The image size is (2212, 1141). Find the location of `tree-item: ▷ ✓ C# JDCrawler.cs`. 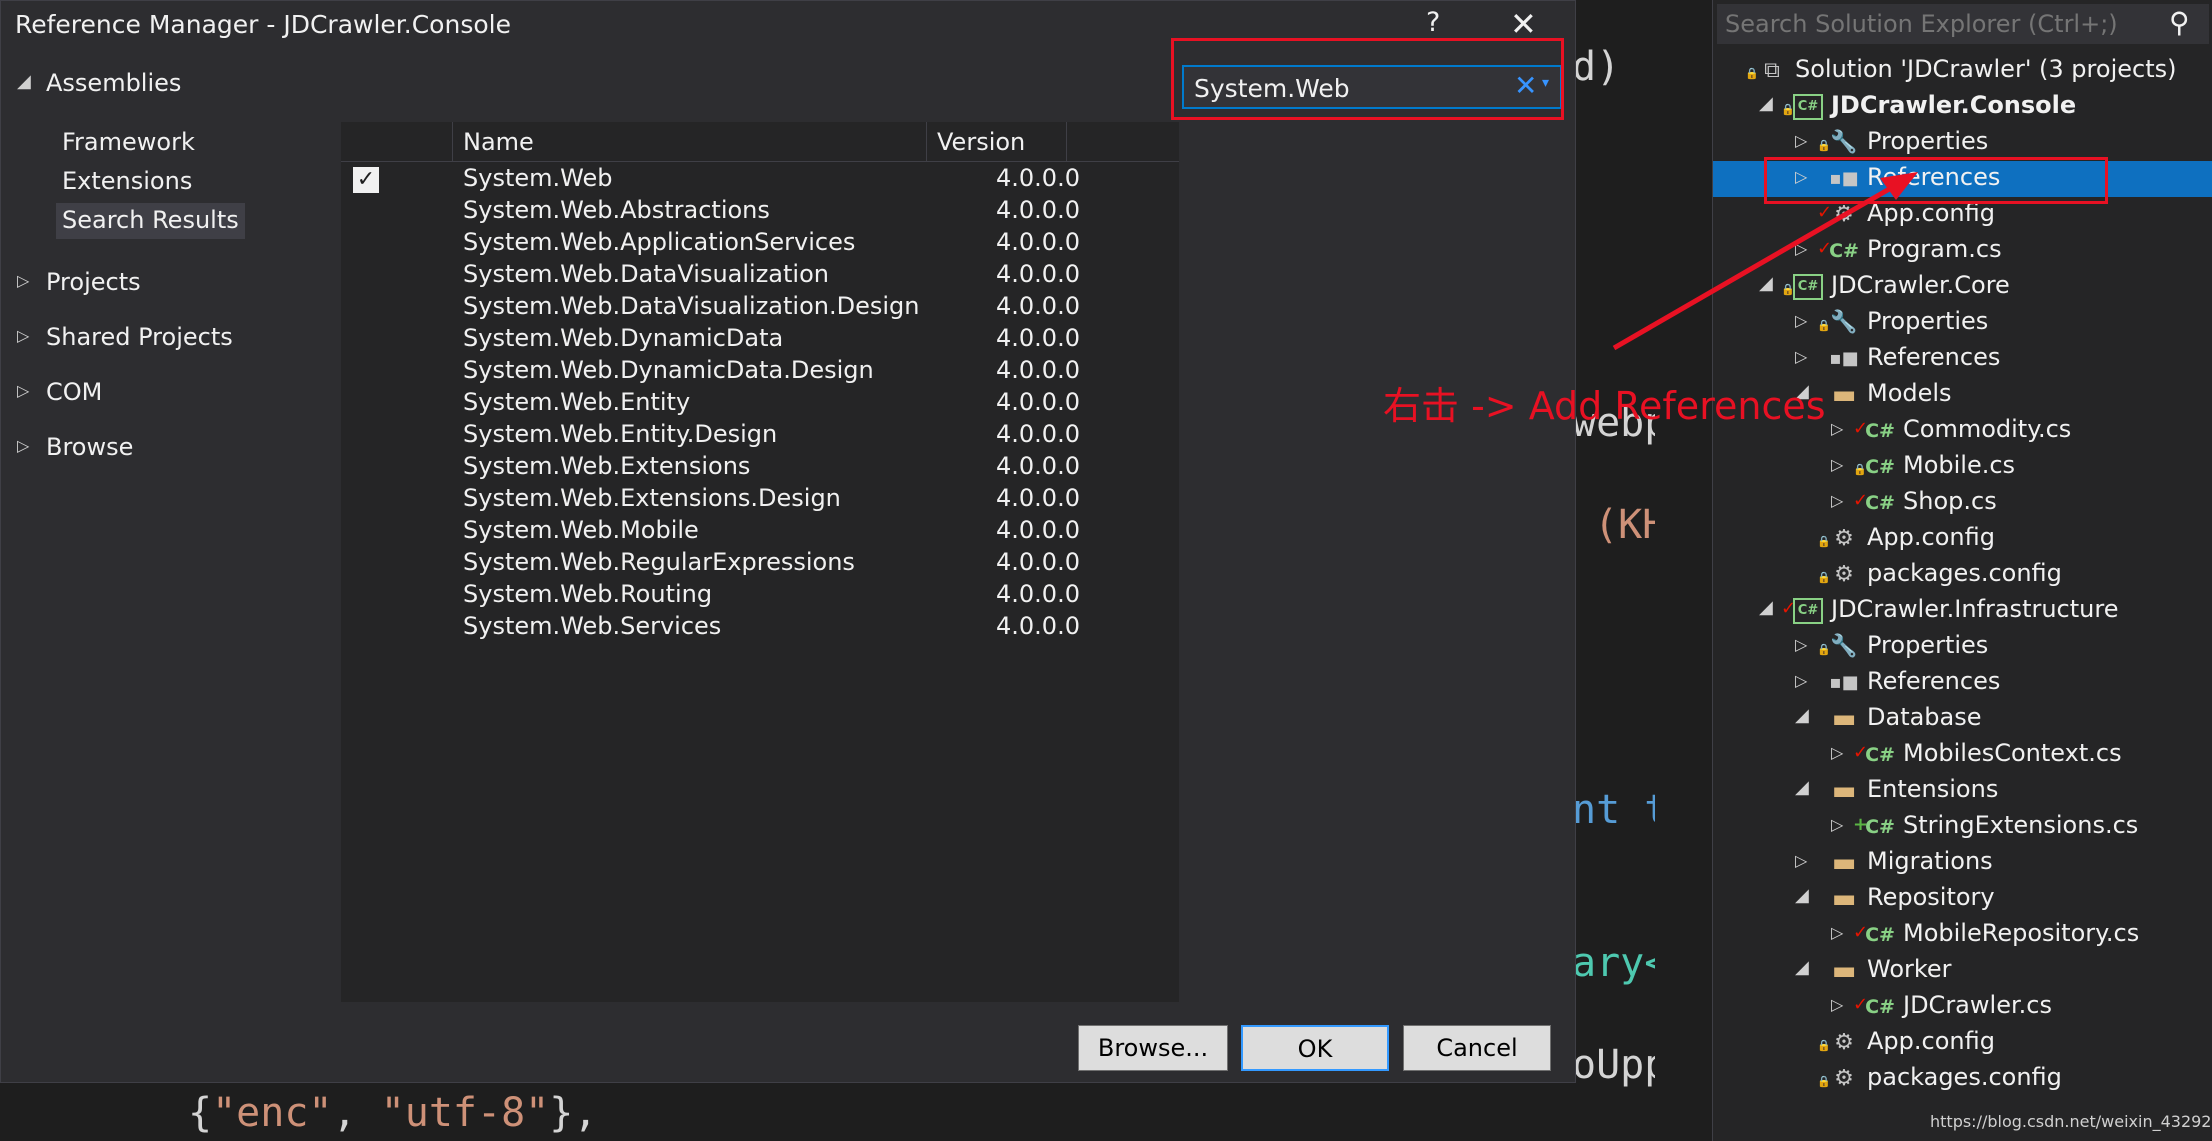

tree-item: ▷ ✓ C# JDCrawler.cs is located at coordinates (1962, 1007).